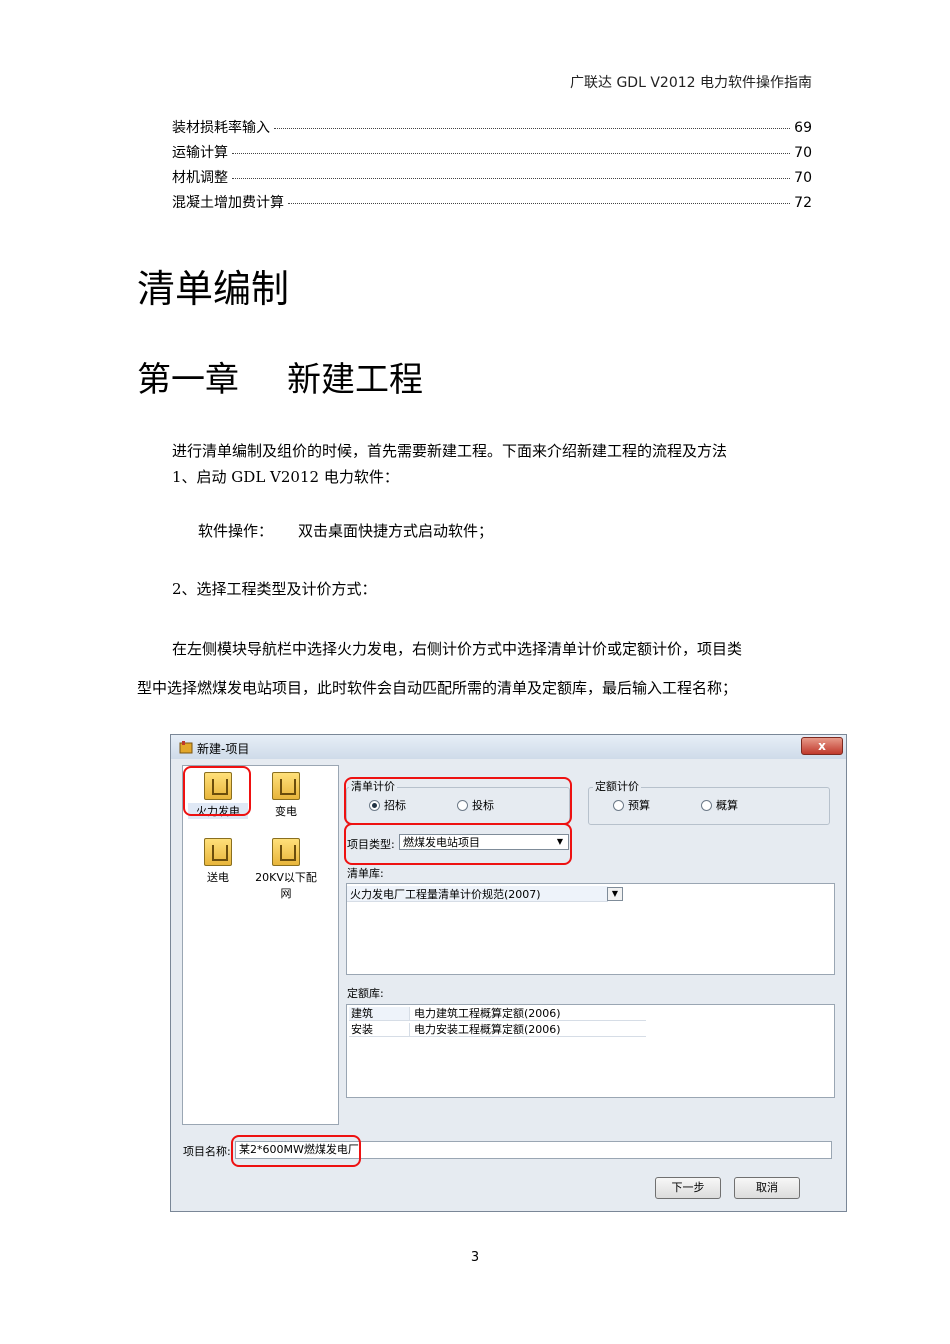  What do you see at coordinates (457, 649) in the screenshot?
I see `paragraph: 在左侧模块导航栏中选择火力发电，右侧计价方式中选择清单计价或定额计价，项目类` at bounding box center [457, 649].